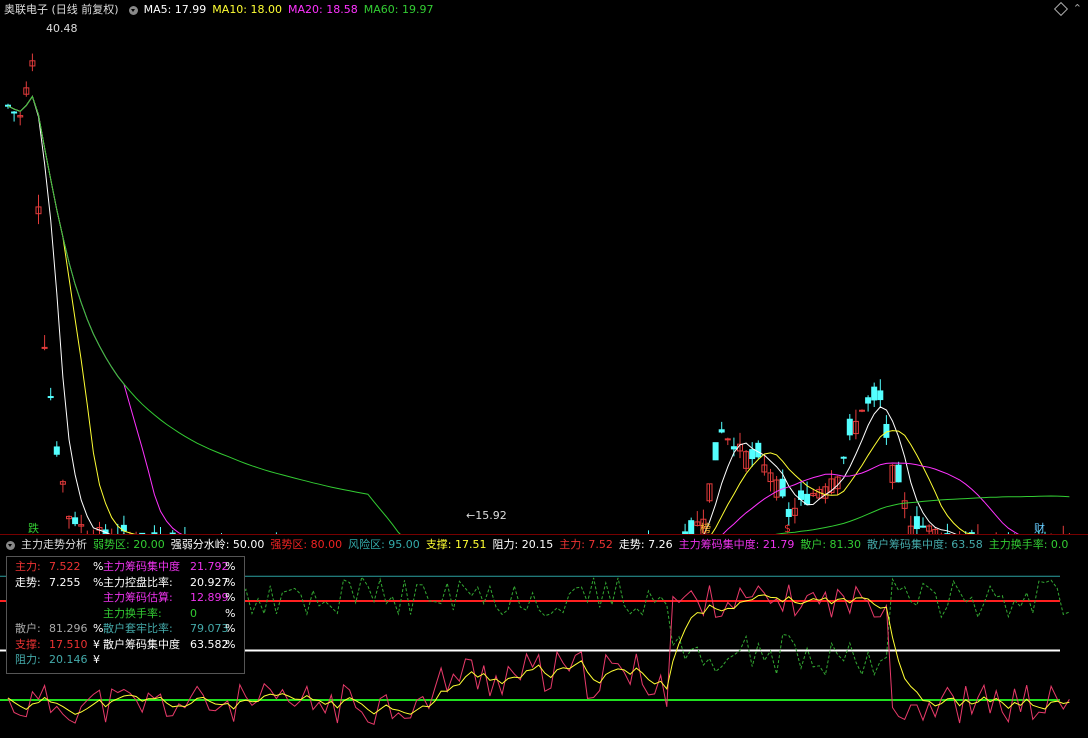  Describe the element at coordinates (925, 544) in the screenshot. I see `indicator-value-10: 散户筹码集中度: 63.58` at that location.